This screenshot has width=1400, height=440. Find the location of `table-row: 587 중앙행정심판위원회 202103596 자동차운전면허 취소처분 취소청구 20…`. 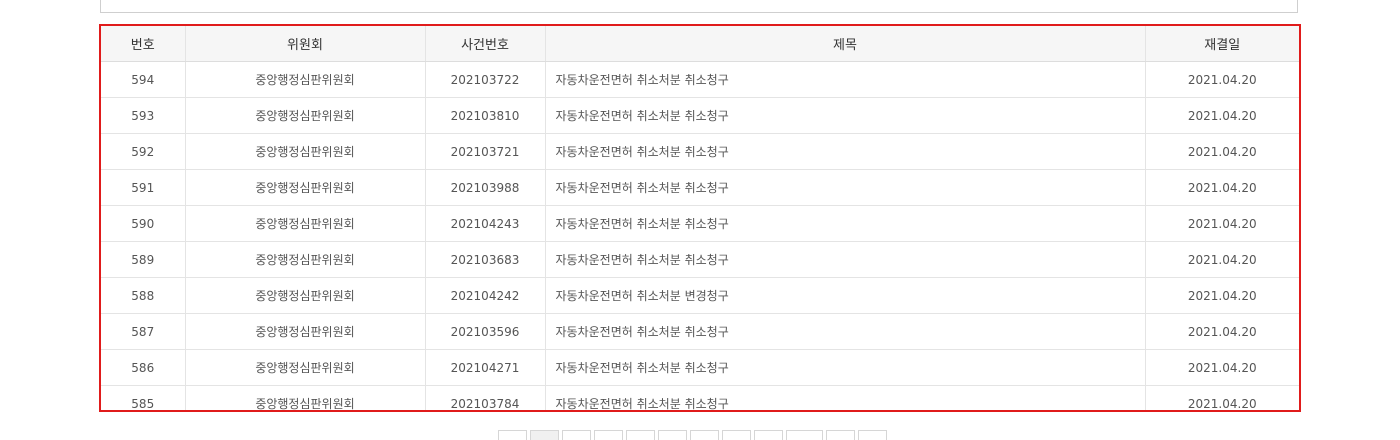

table-row: 587 중앙행정심판위원회 202103596 자동차운전면허 취소처분 취소청구 20… is located at coordinates (700, 331).